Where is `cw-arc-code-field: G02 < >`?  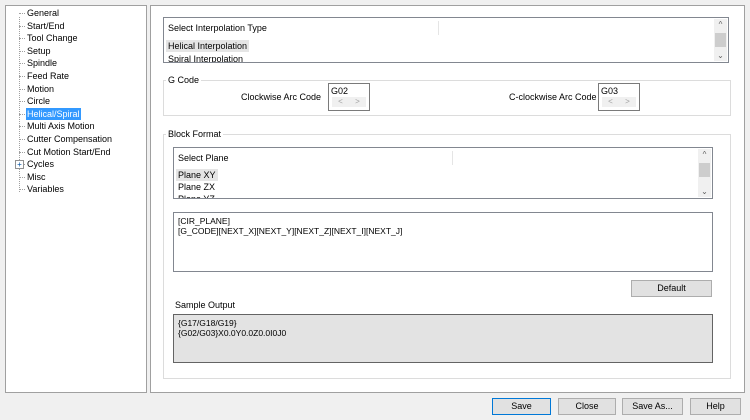
cw-arc-code-field: G02 < > is located at coordinates (349, 97).